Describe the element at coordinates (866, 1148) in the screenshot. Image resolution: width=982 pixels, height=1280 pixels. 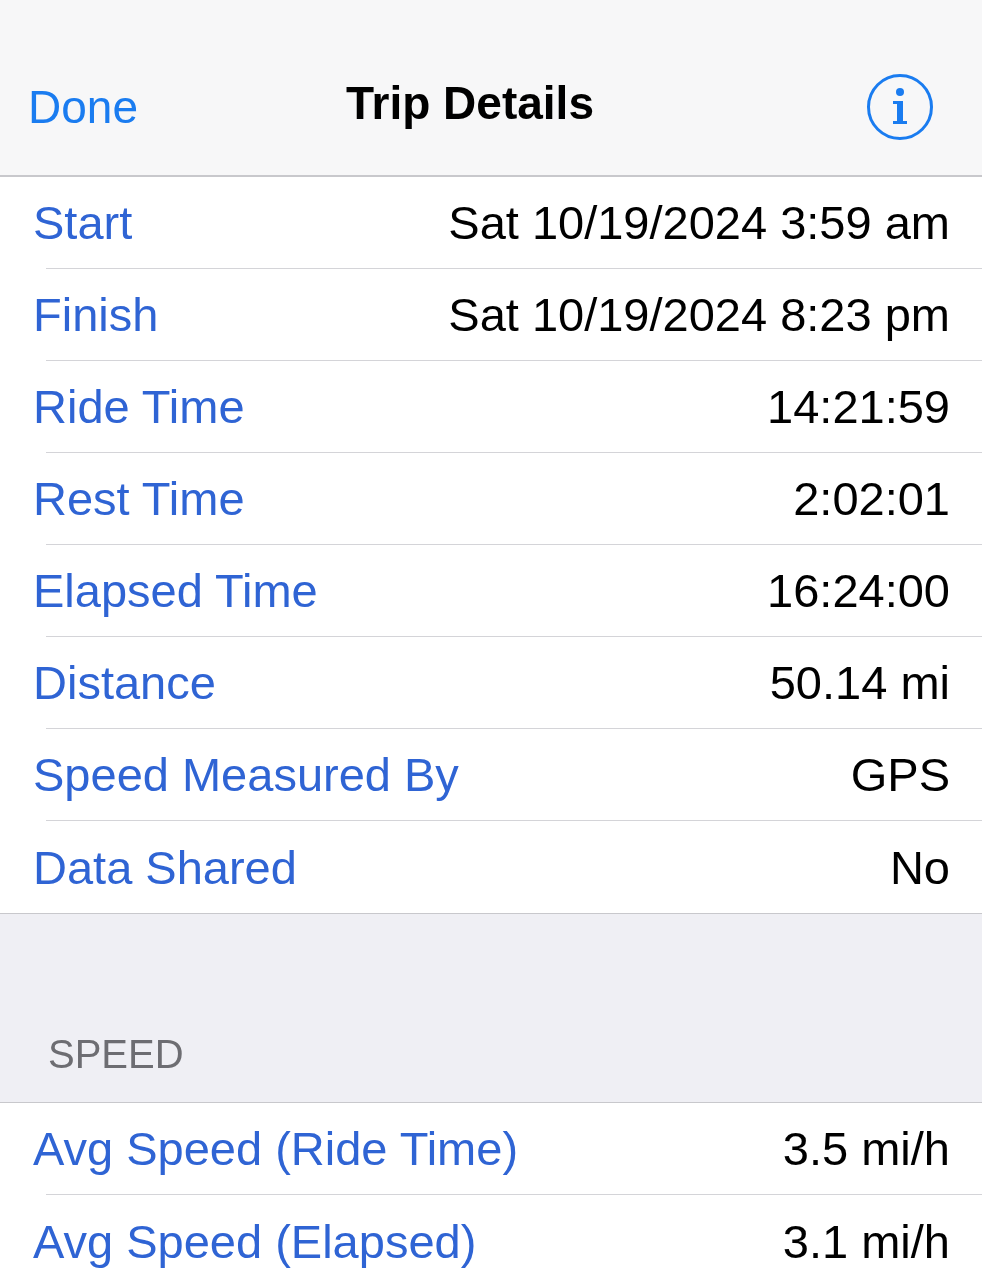
I see `row-value: 3.5 mi/h` at that location.